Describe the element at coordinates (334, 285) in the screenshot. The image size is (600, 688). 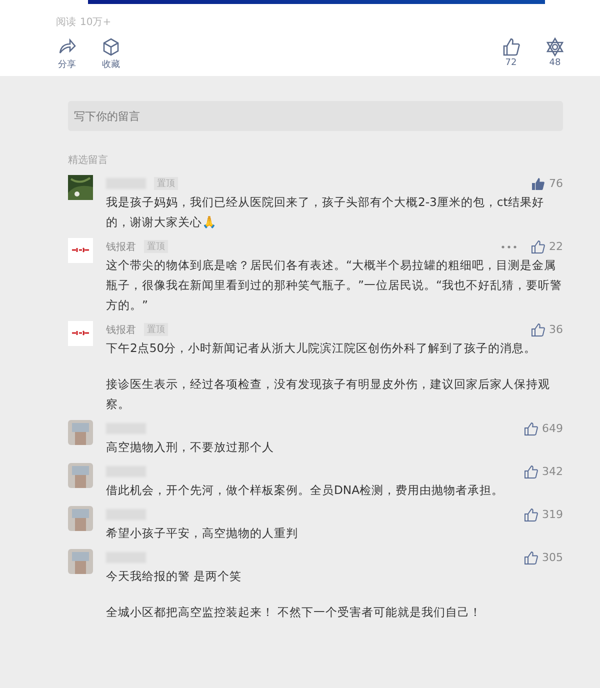
I see `comment-text: 这个带尖的物体到底是啥？居民们各有表述。“大概半个易拉罐的粗细吧，目测是金属瓶子，很像我在新闻里看到过的那种笑气瓶子。”一位居民说。“我也不好乱猜，要听警方的。”` at that location.